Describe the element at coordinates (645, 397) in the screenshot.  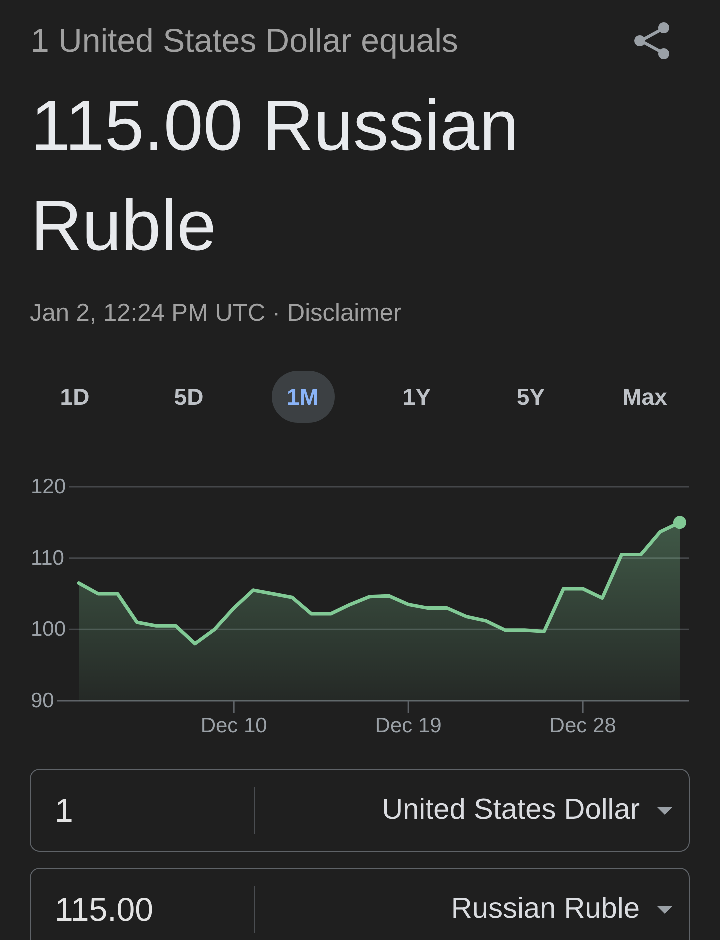
I see `range-tab: Max` at that location.